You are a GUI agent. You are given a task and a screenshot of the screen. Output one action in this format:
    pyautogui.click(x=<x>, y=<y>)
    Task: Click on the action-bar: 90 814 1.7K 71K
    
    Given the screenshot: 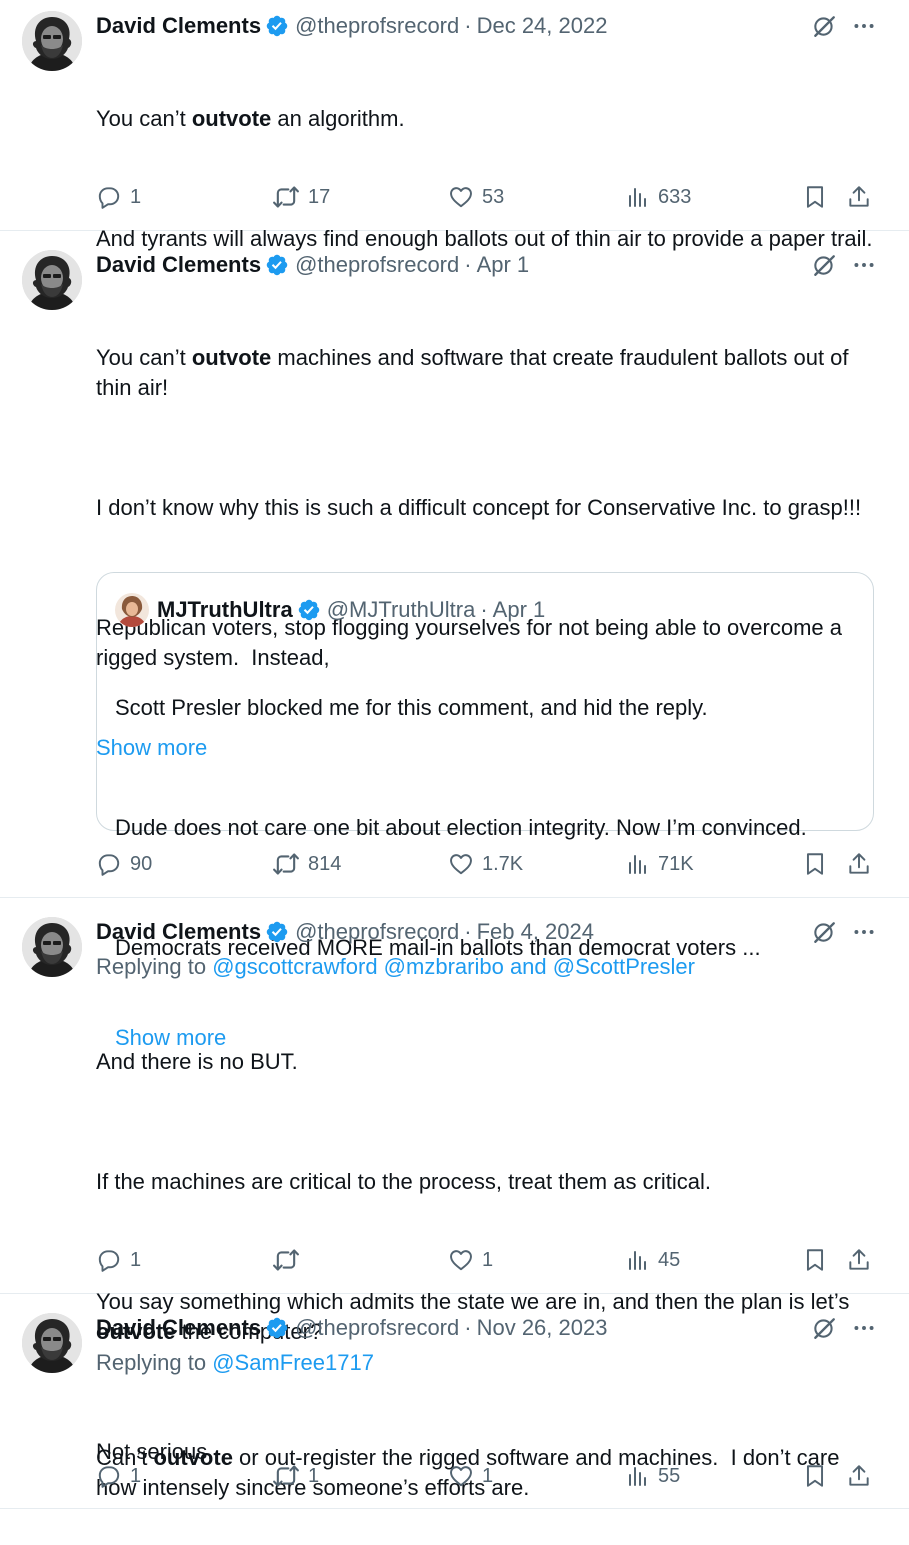 What is the action you would take?
    pyautogui.click(x=486, y=864)
    